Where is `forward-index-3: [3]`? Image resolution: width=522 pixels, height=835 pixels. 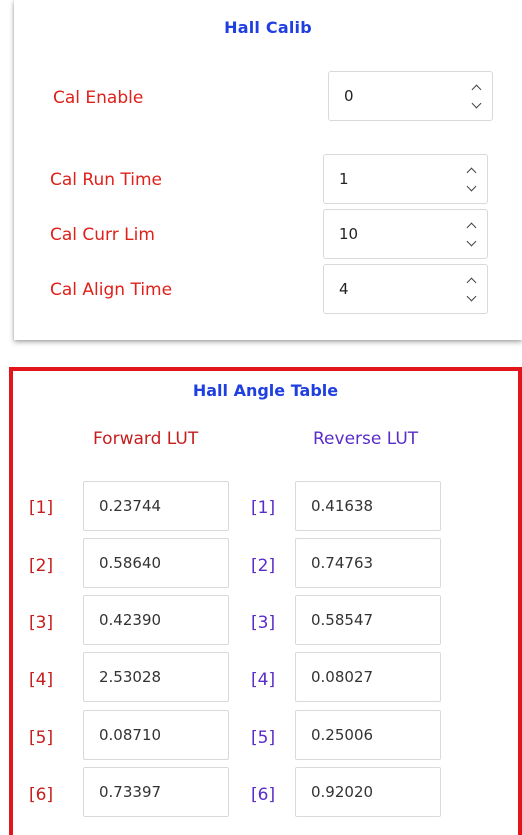 forward-index-3: [3] is located at coordinates (41, 623).